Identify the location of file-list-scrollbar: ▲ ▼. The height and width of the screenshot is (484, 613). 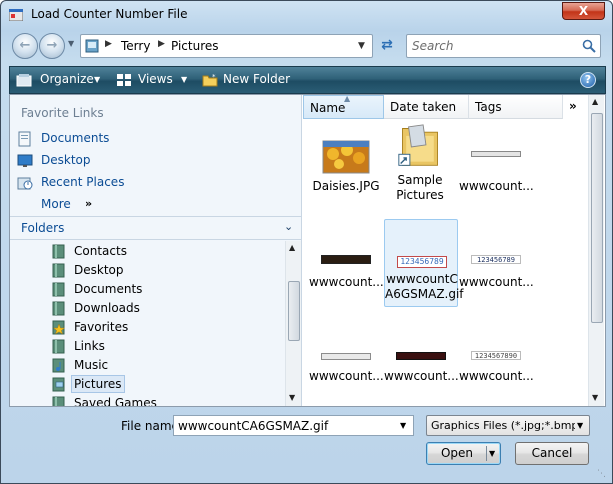
(596, 250).